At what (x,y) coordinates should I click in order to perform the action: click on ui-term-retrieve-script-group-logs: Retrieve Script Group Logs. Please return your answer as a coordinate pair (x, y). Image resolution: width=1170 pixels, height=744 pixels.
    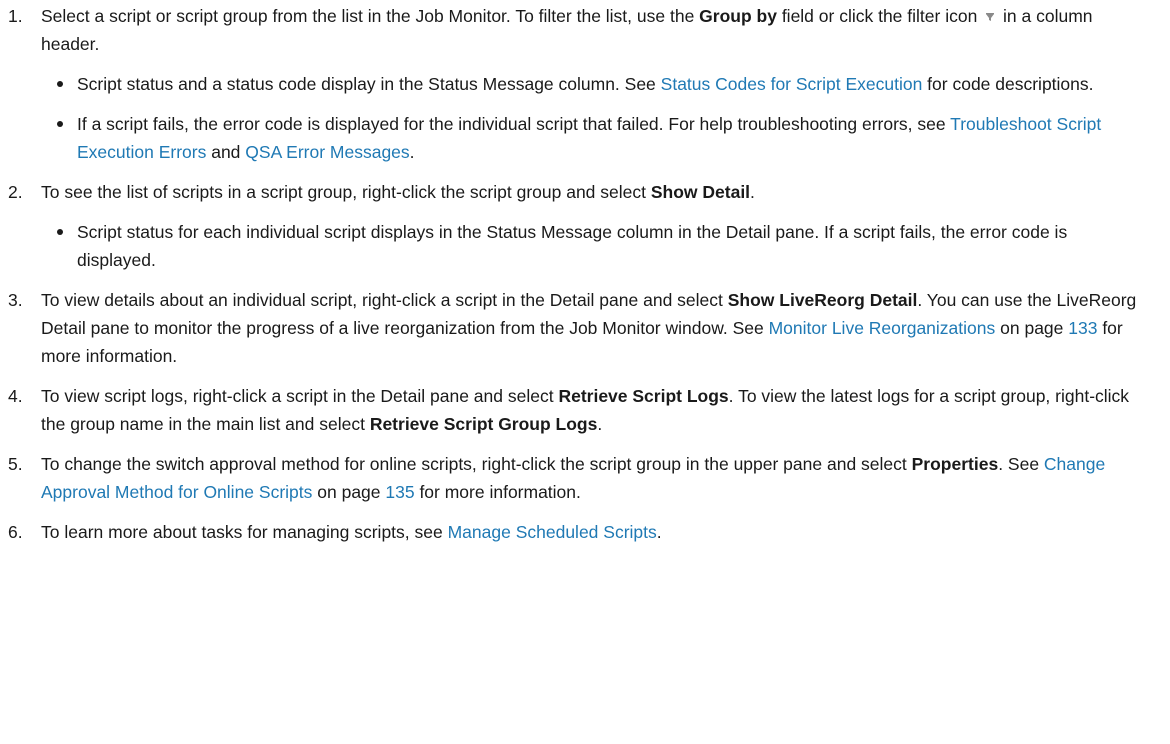
    Looking at the image, I should click on (483, 424).